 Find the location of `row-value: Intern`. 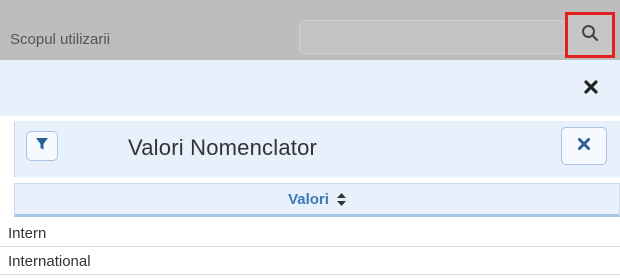

row-value: Intern is located at coordinates (27, 233).